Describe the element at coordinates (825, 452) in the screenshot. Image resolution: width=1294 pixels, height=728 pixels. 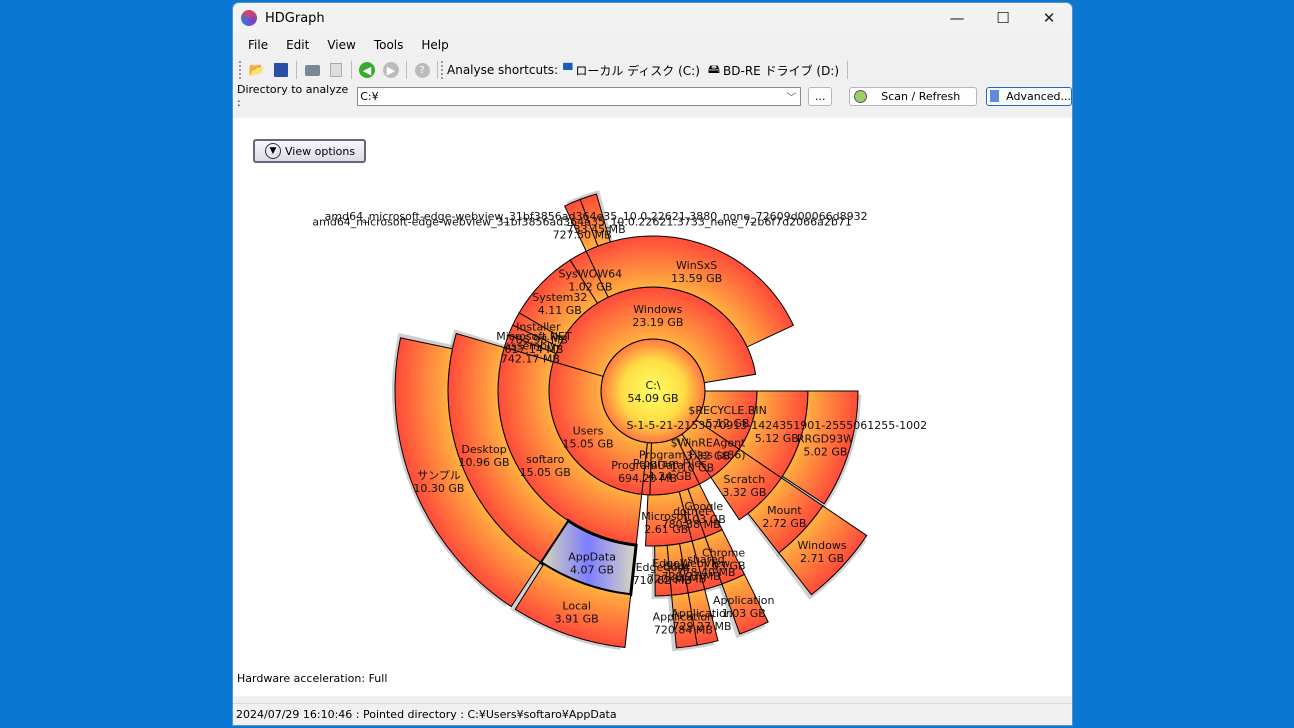
I see `segment-size-label: 5.02 GB` at that location.